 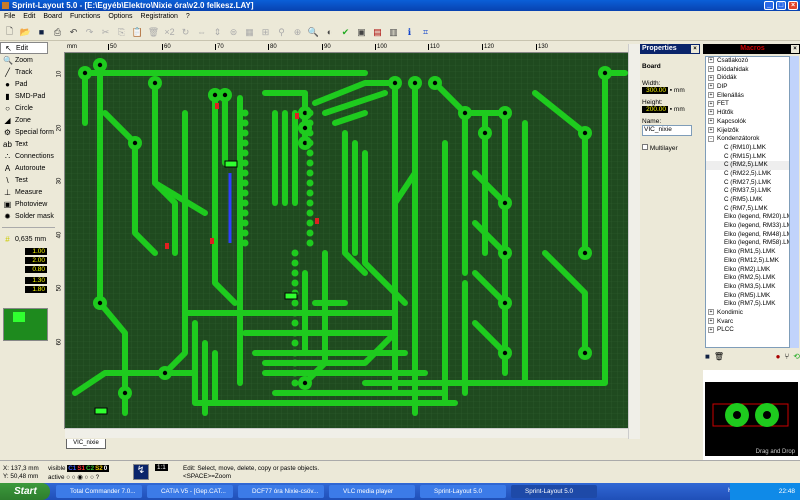 I want to click on start-button: Start, so click(x=25, y=491).